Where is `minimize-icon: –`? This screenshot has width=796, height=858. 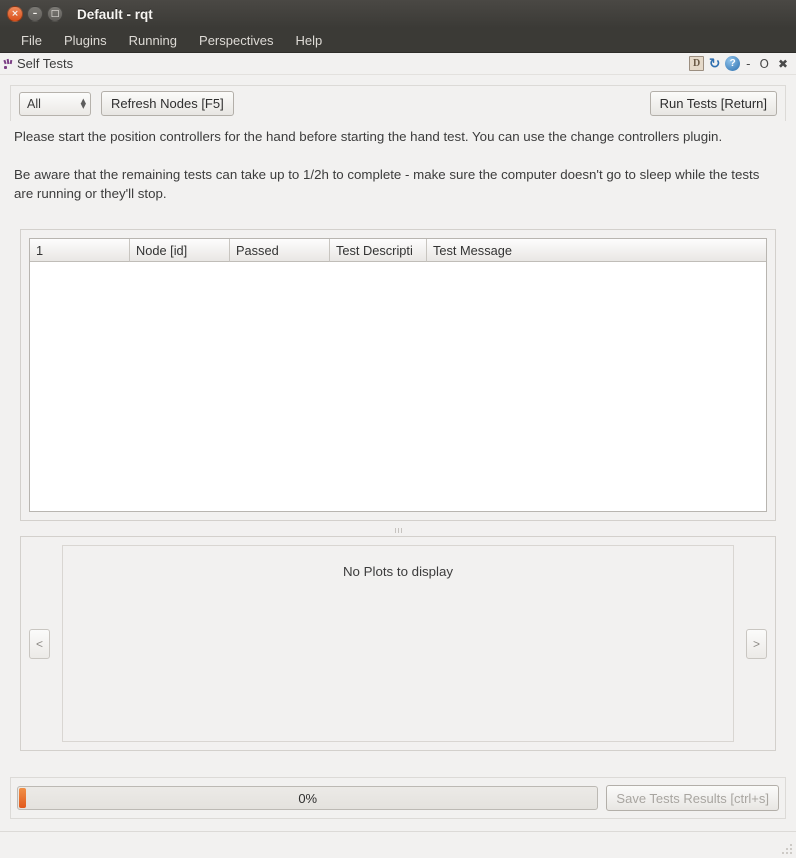
minimize-icon: – is located at coordinates (35, 13).